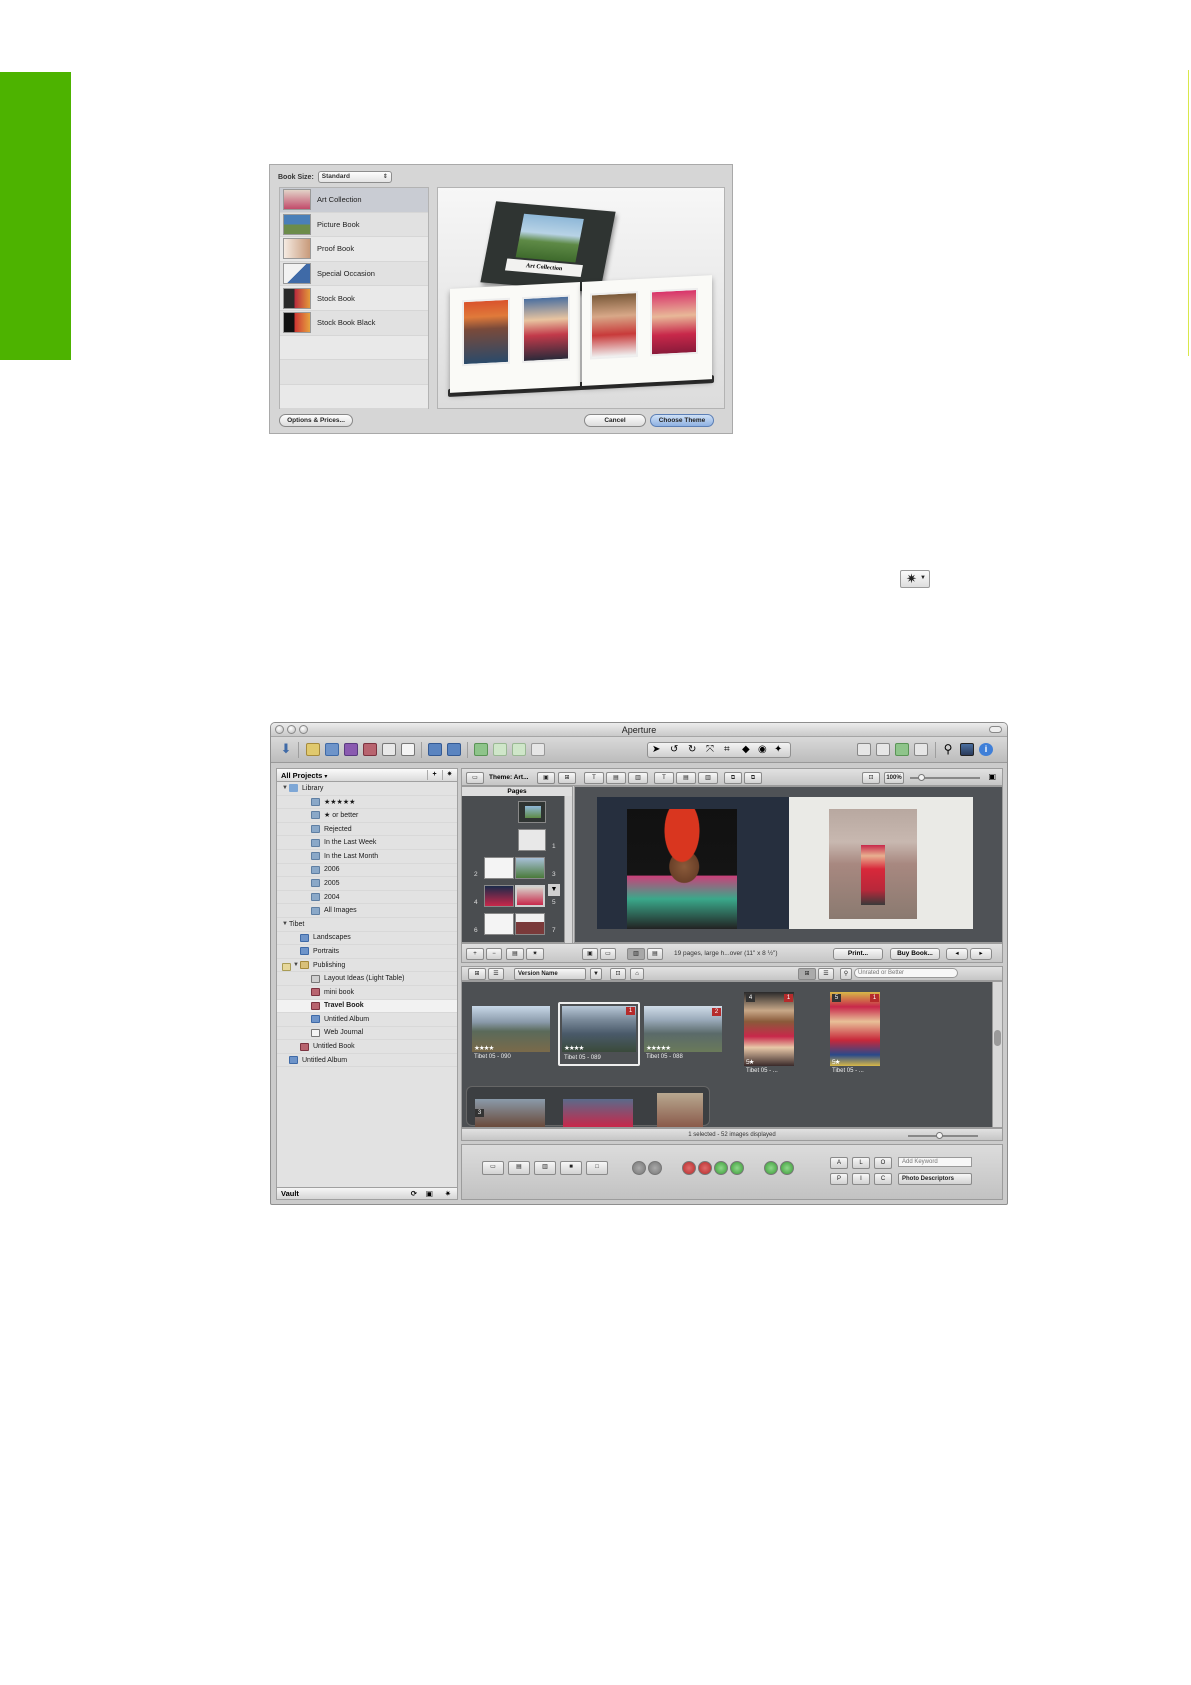 This screenshot has height=1685, width=1191. I want to click on view-mode-page-button: ▣, so click(590, 954).